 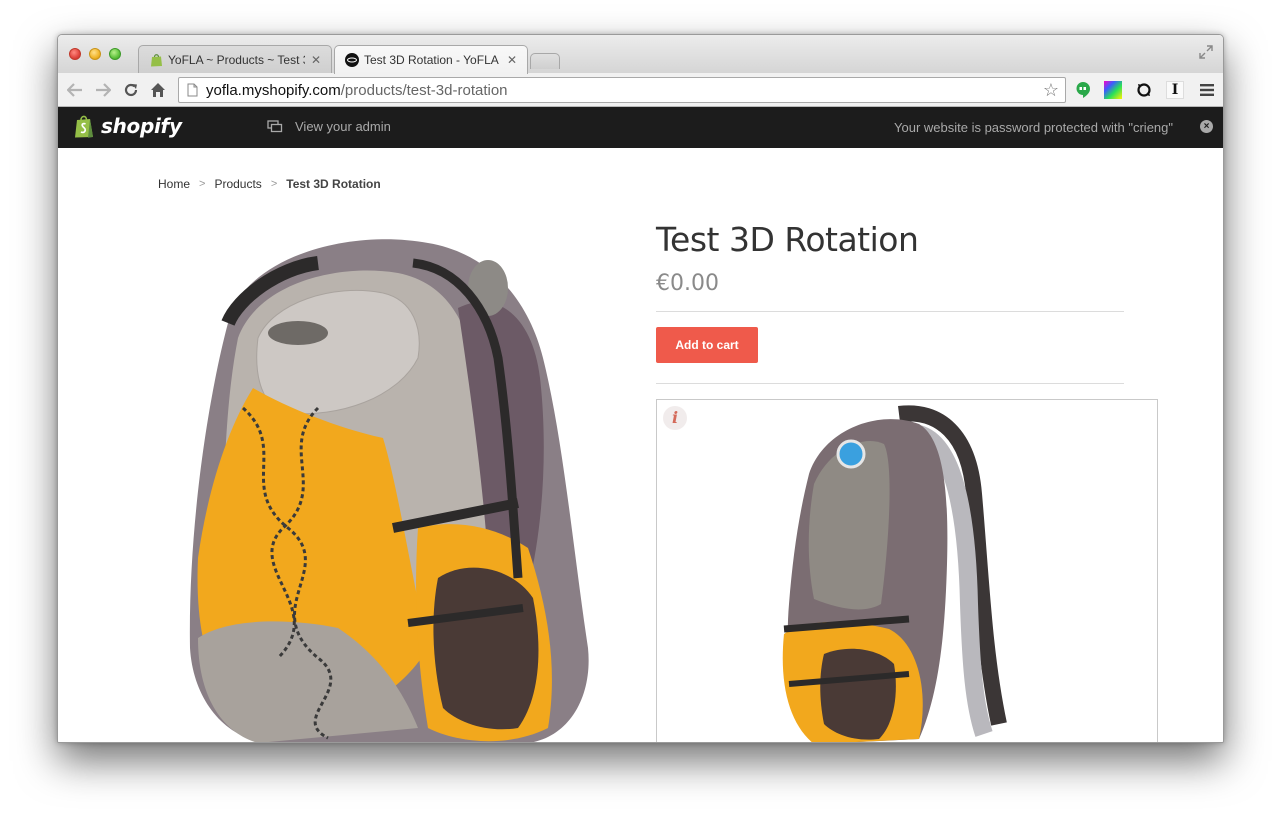 I want to click on home-button, so click(x=158, y=90).